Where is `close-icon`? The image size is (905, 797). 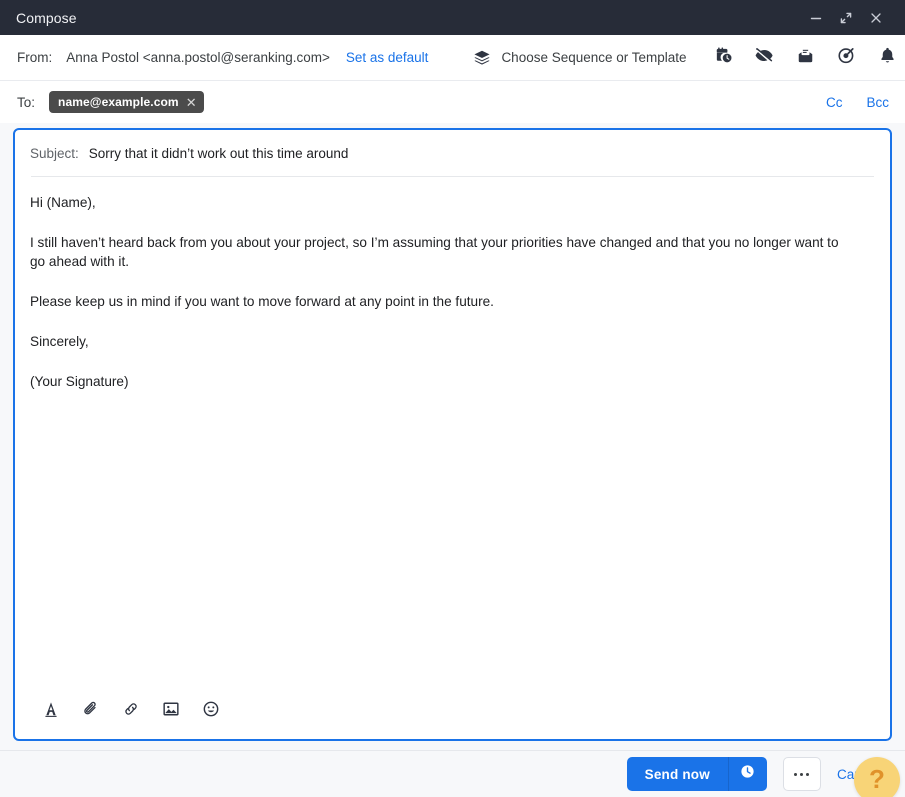
close-icon is located at coordinates (876, 18).